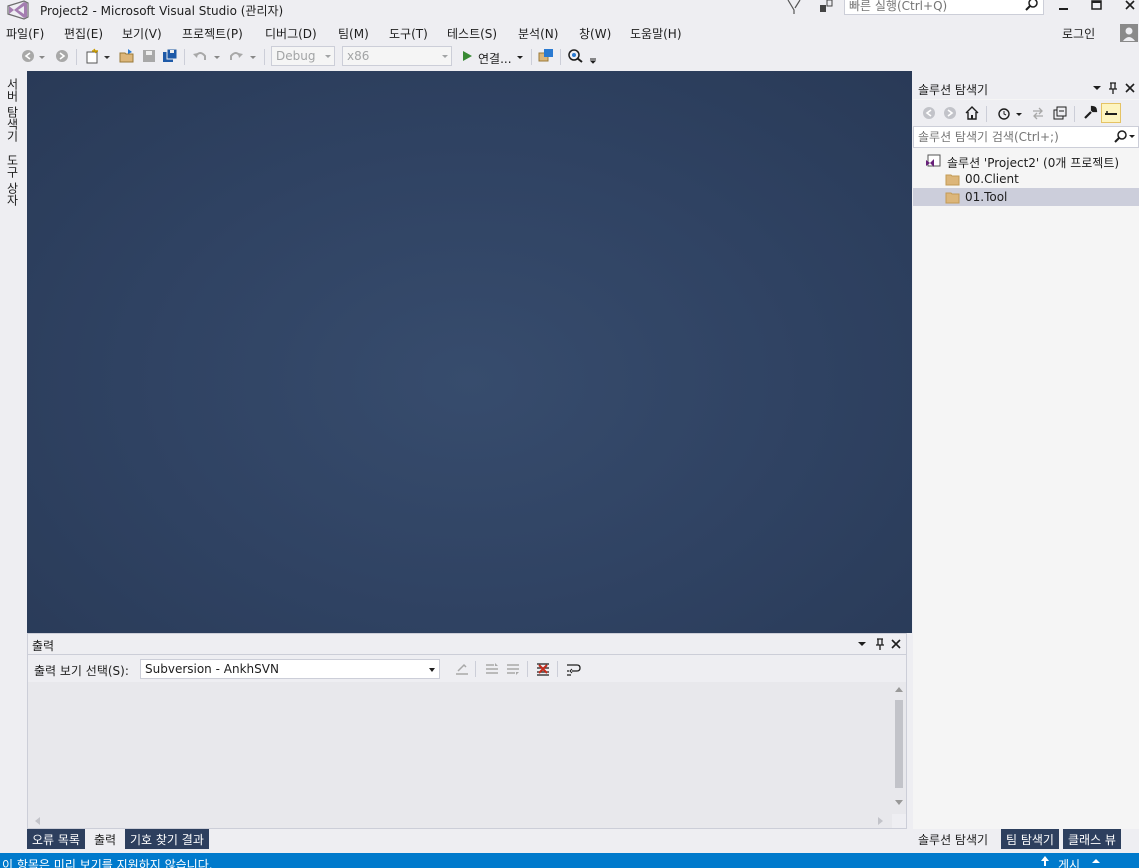 The height and width of the screenshot is (868, 1139). What do you see at coordinates (1033, 163) in the screenshot?
I see `tree-item-label: 솔루션 'Project2' (0개 프로젝트)` at bounding box center [1033, 163].